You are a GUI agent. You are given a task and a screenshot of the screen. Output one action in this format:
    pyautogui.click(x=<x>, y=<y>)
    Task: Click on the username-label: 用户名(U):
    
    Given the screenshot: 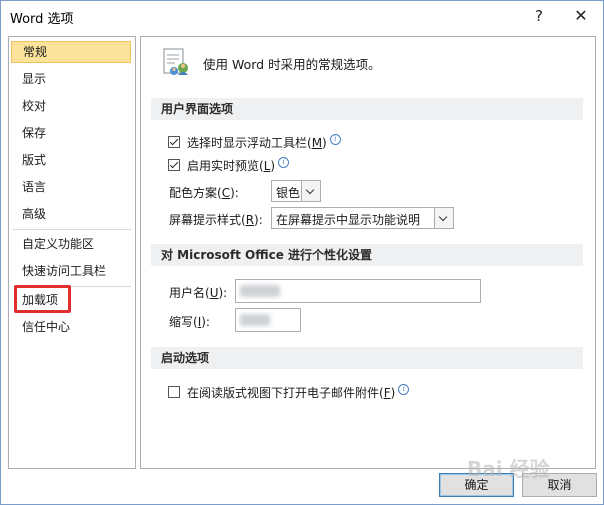 What is the action you would take?
    pyautogui.click(x=198, y=293)
    